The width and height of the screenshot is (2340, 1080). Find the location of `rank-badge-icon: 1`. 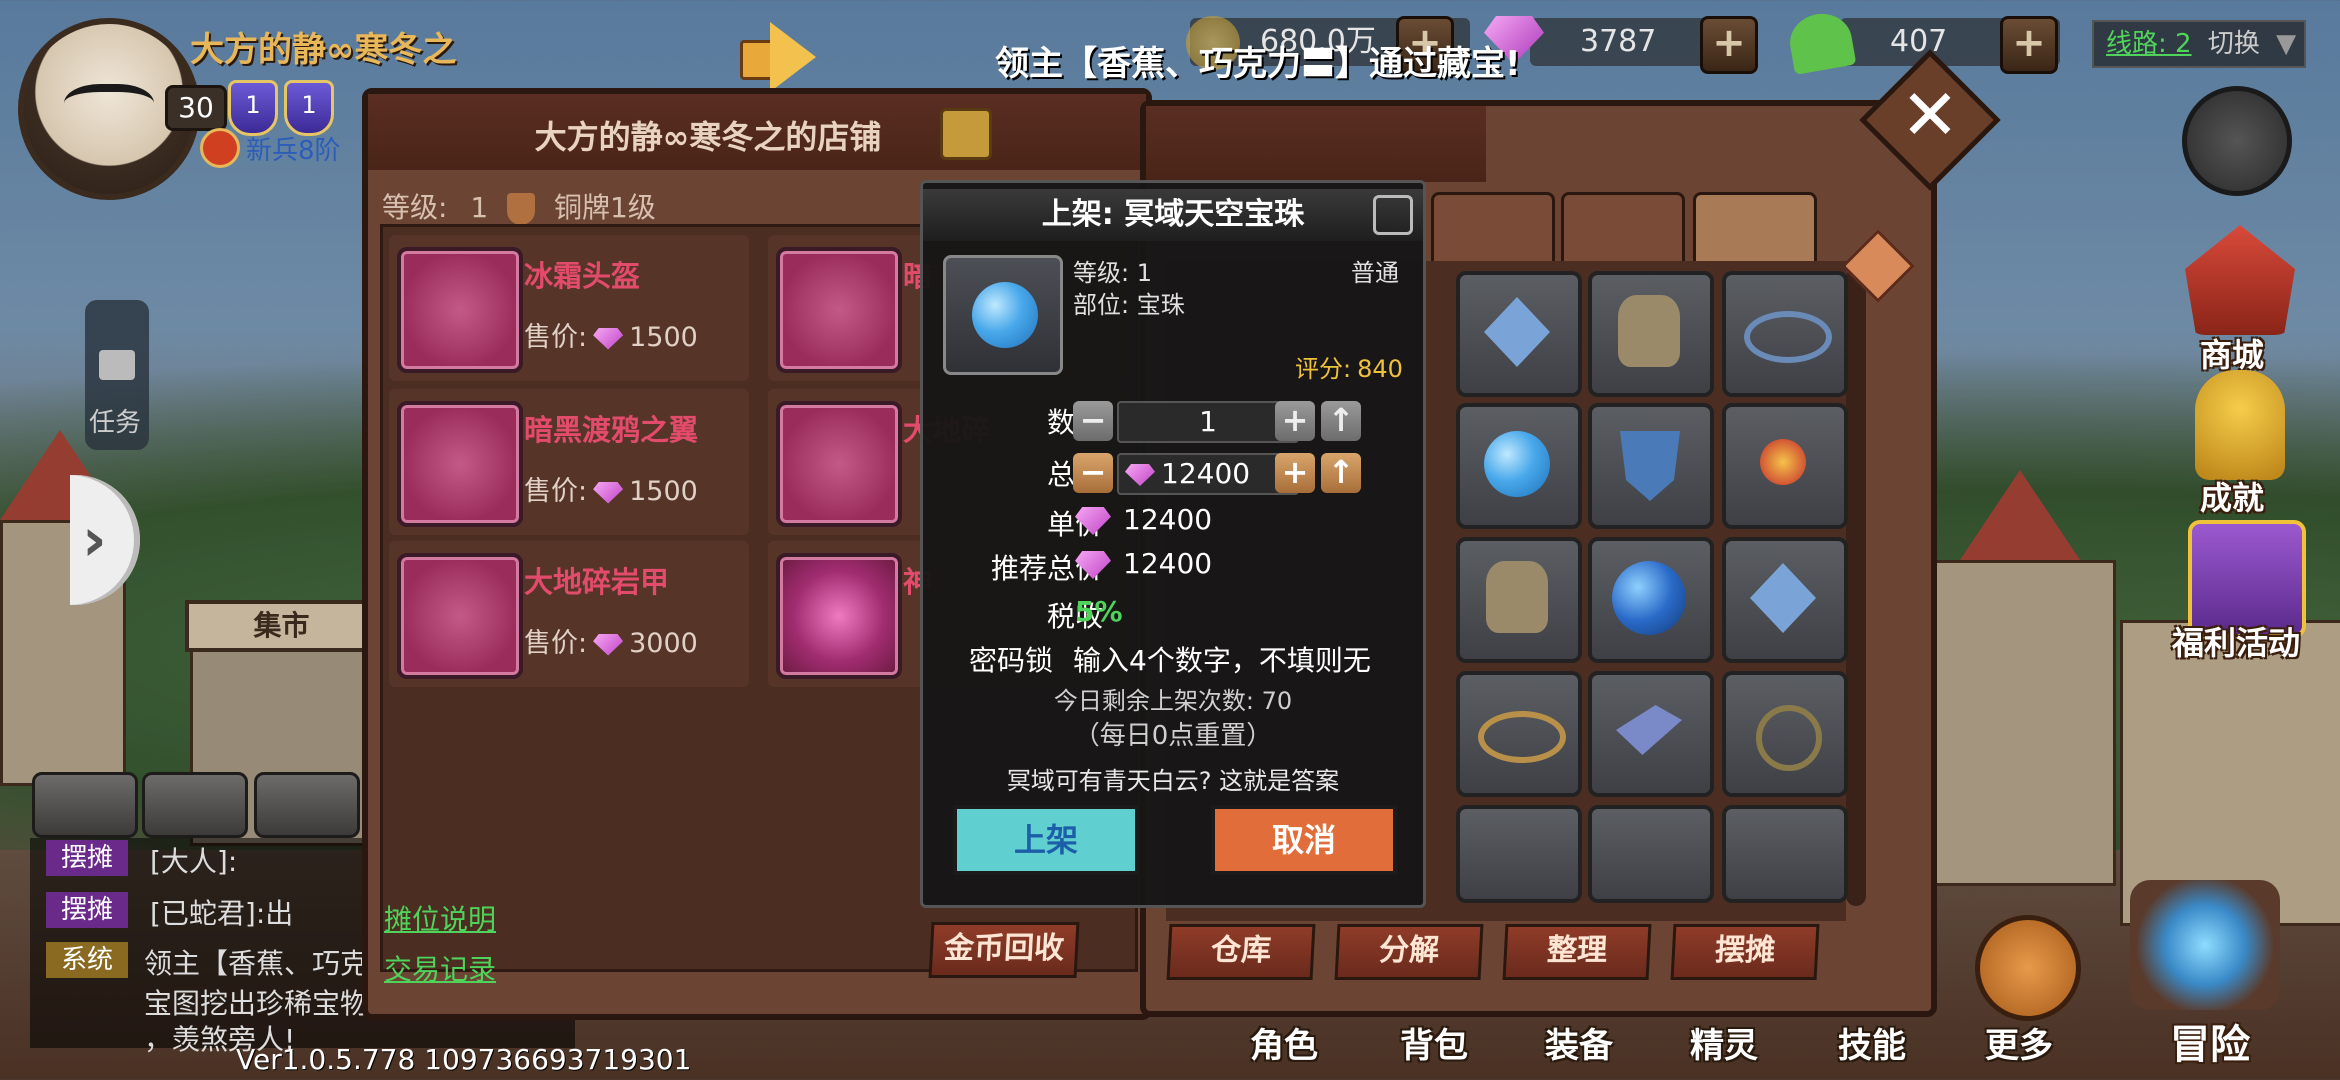

rank-badge-icon: 1 is located at coordinates (253, 108).